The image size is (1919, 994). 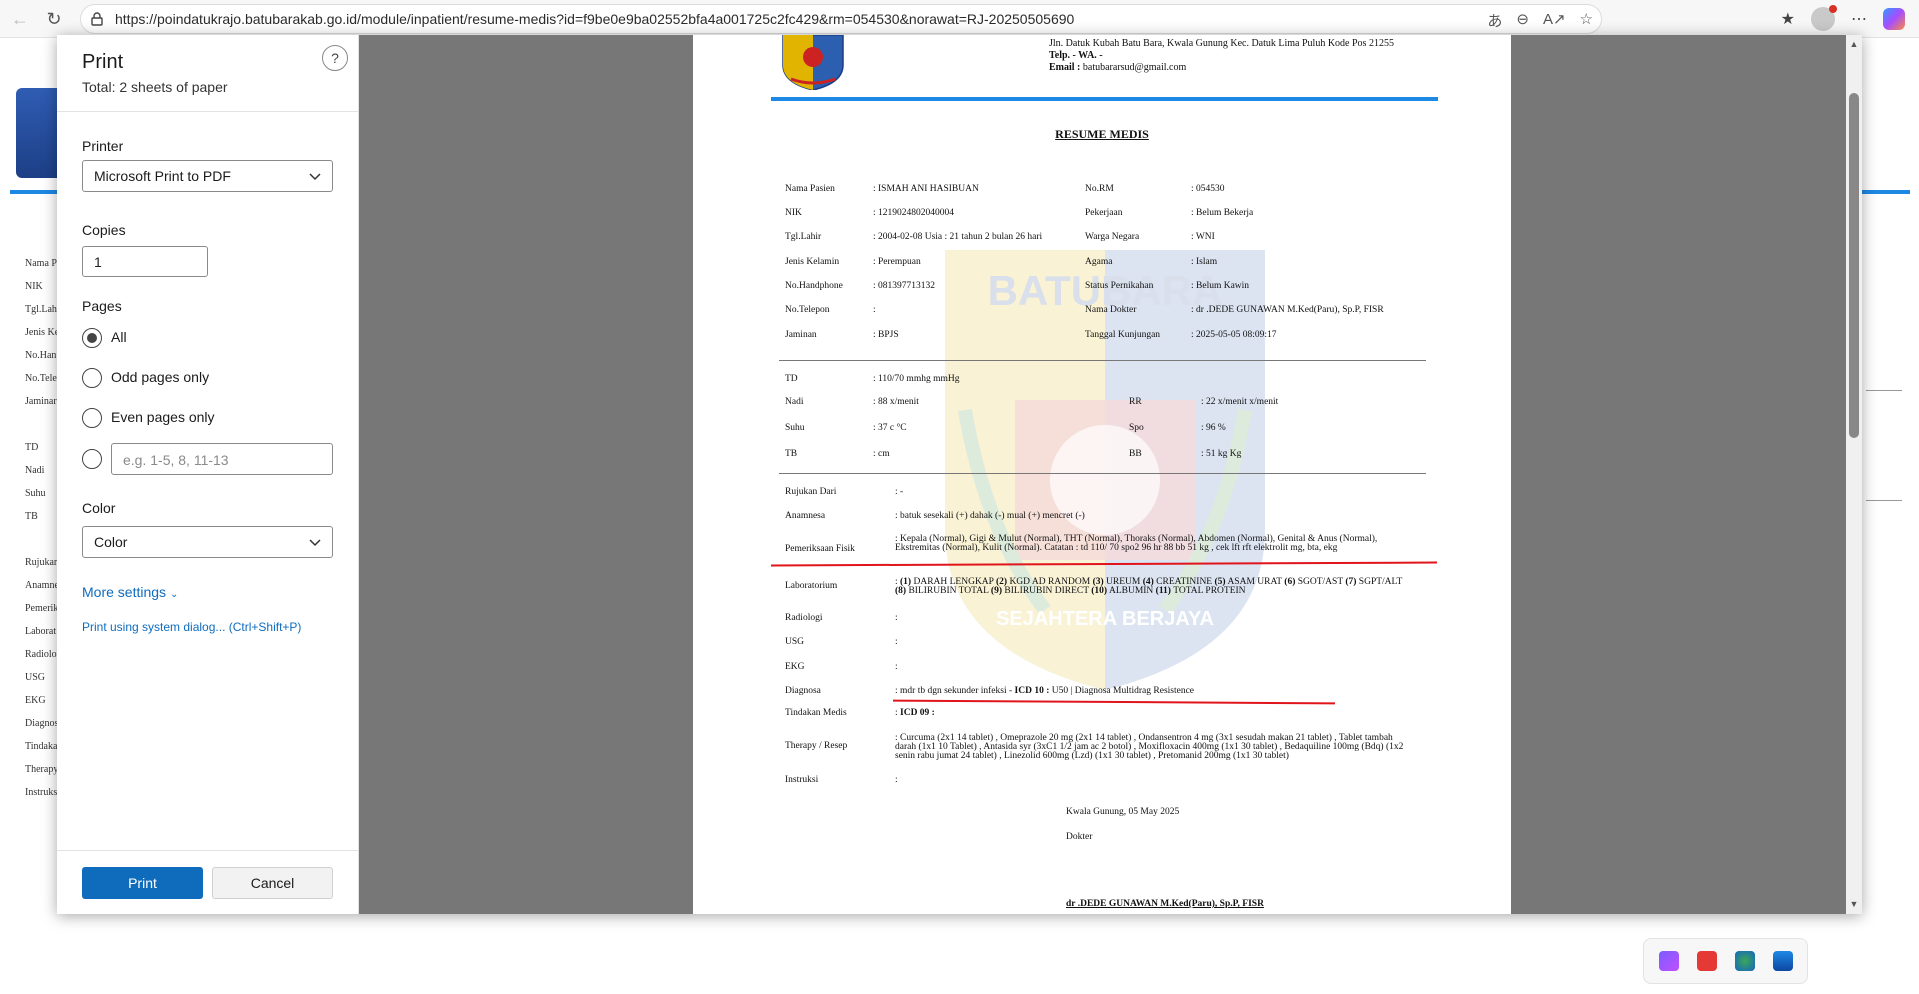 What do you see at coordinates (92, 378) in the screenshot?
I see `radio-odd` at bounding box center [92, 378].